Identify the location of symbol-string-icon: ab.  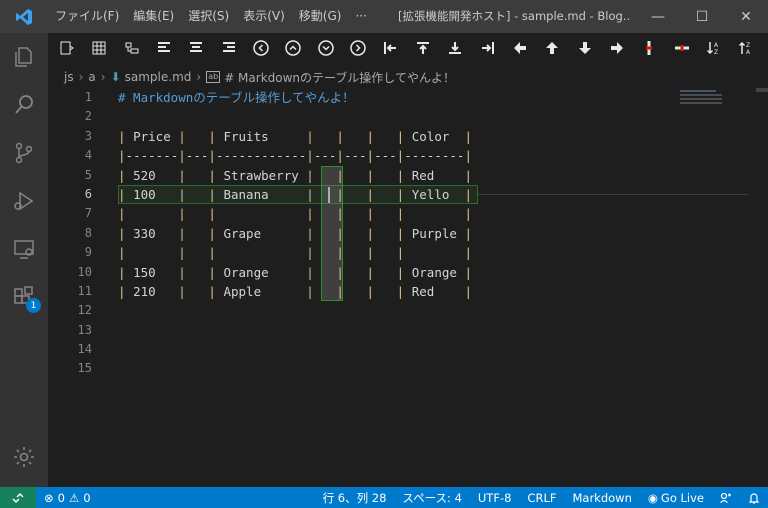
(213, 77).